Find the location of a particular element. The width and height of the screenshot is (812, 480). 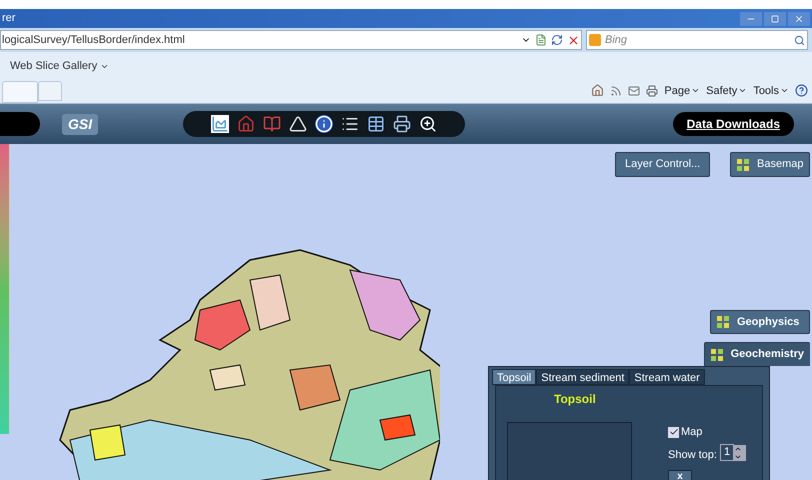

favorites-item: Web Slice Gallery is located at coordinates (60, 66).